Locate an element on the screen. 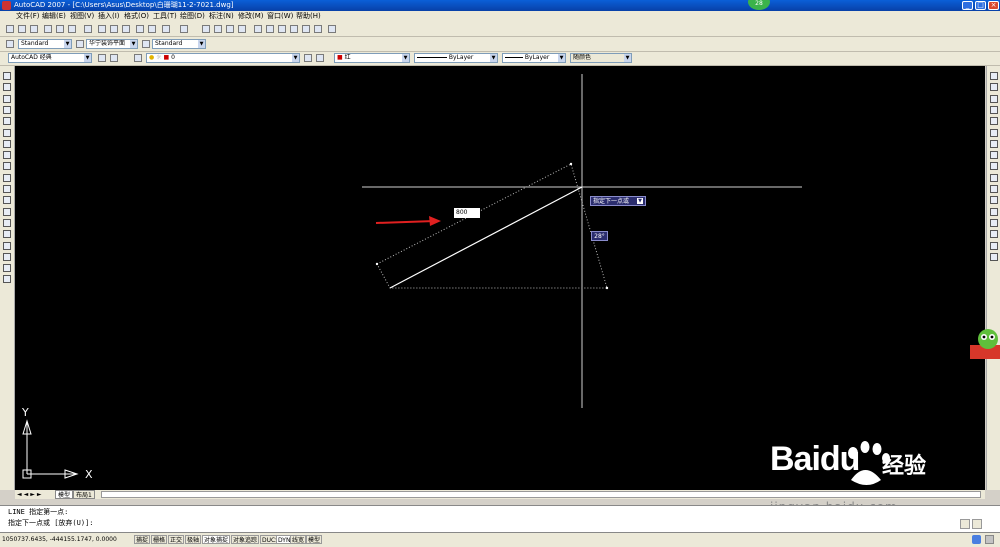 This screenshot has width=1000, height=547. offset-icon is located at coordinates (994, 109).